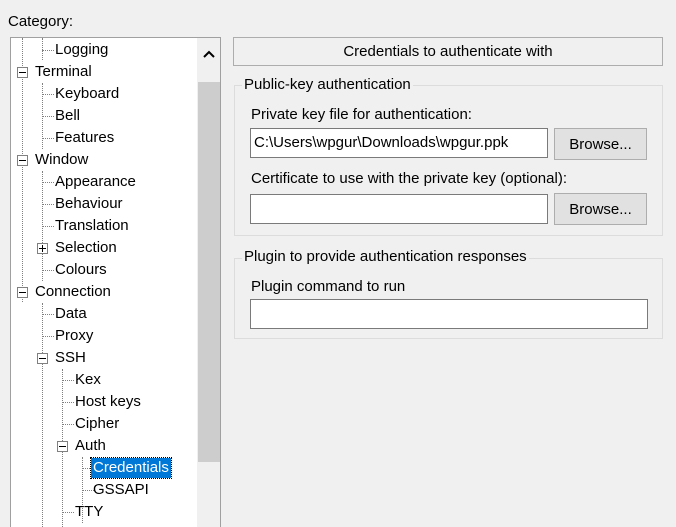 The width and height of the screenshot is (676, 527). Describe the element at coordinates (209, 272) in the screenshot. I see `scroll-thumb` at that location.